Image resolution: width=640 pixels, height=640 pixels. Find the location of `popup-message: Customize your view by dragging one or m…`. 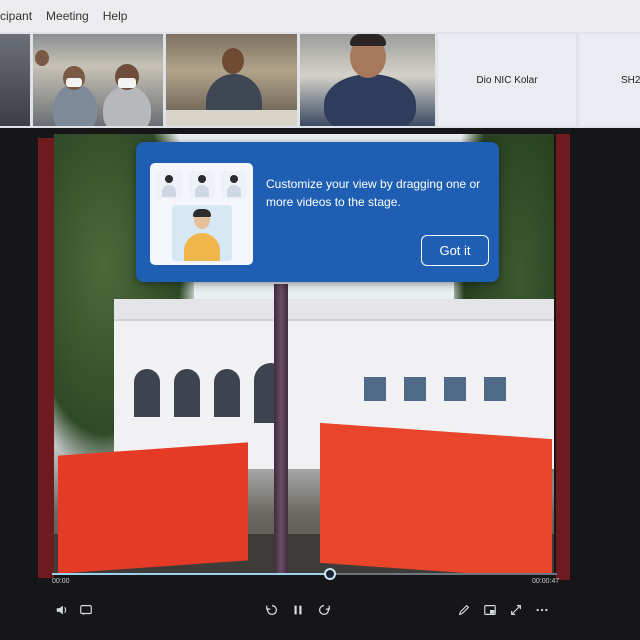

popup-message: Customize your view by dragging one or m… is located at coordinates (373, 193).